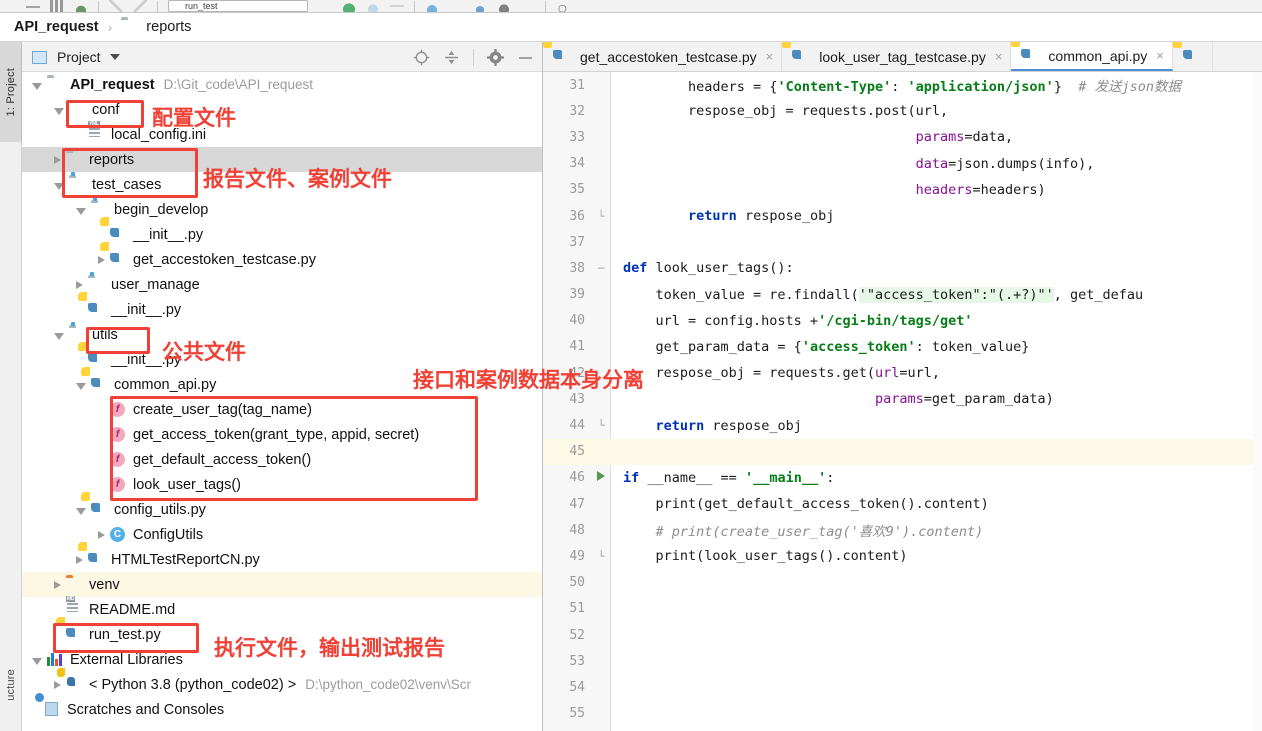 The height and width of the screenshot is (731, 1262). I want to click on code-line: 50, so click(902, 583).